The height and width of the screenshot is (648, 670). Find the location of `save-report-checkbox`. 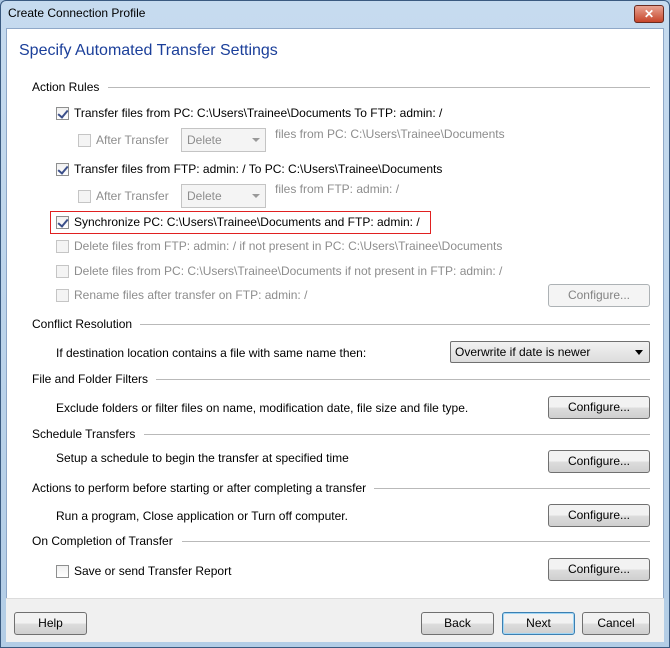

save-report-checkbox is located at coordinates (62, 571).